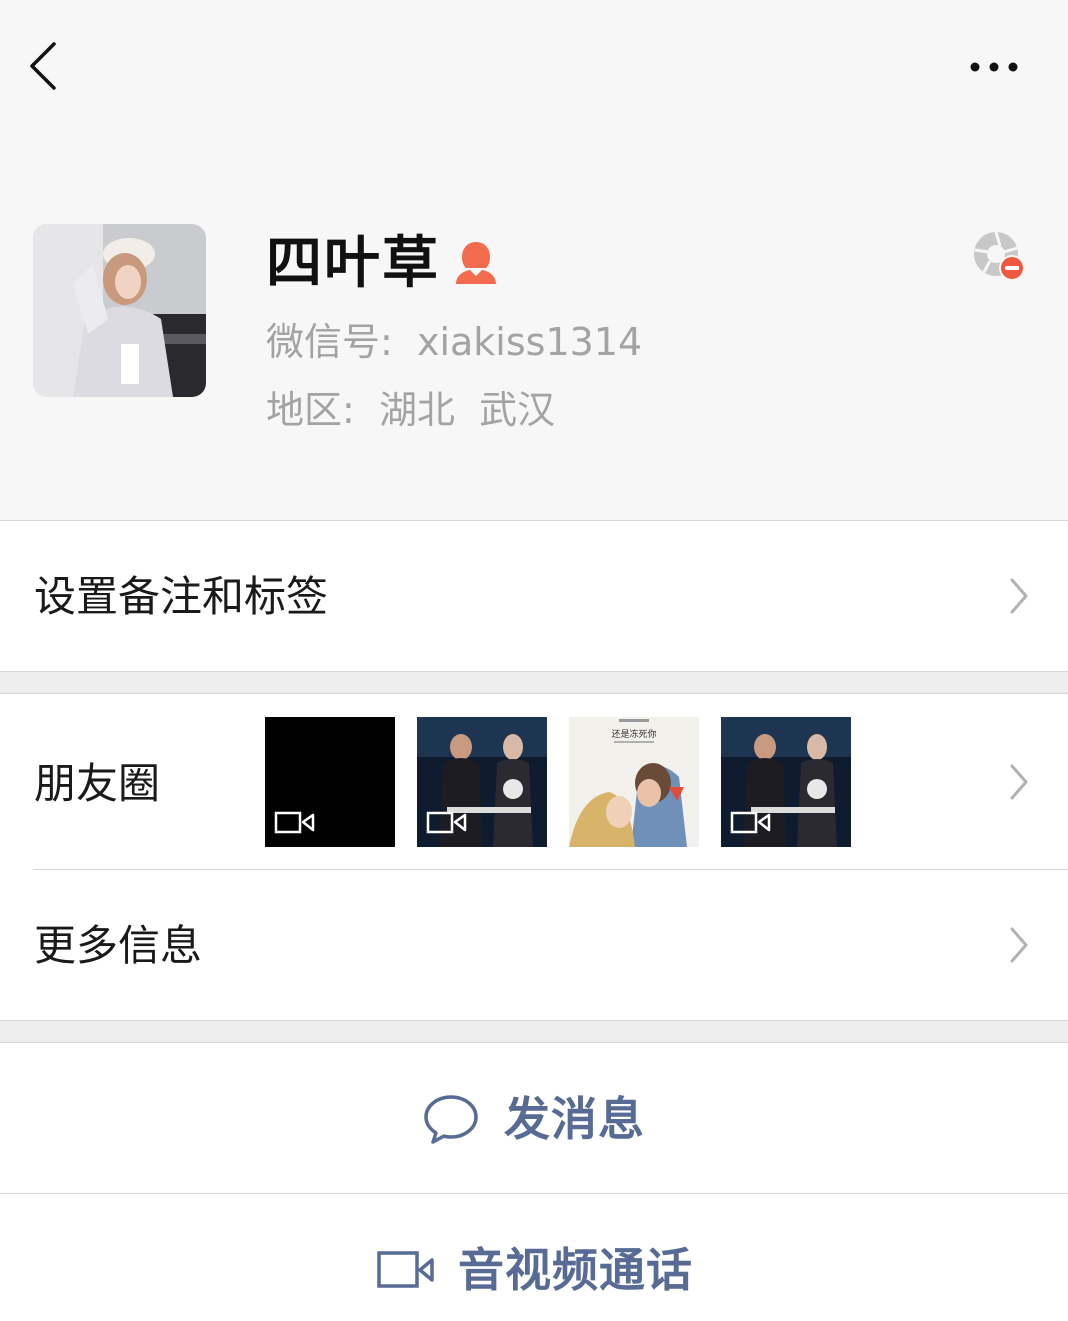  I want to click on send-message-label: 发消息, so click(574, 1119).